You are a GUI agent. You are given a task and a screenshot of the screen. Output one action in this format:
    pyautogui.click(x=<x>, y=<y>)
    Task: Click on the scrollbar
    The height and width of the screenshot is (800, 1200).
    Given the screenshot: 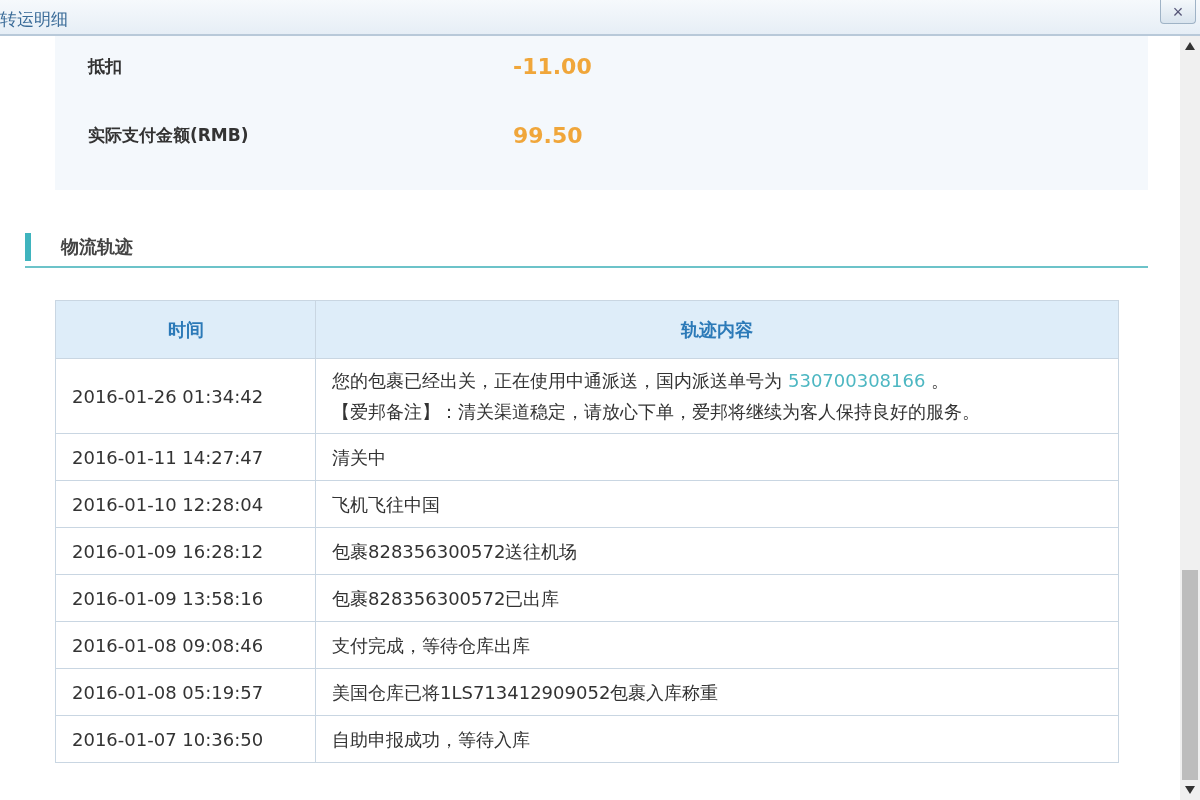 What is the action you would take?
    pyautogui.click(x=1190, y=418)
    